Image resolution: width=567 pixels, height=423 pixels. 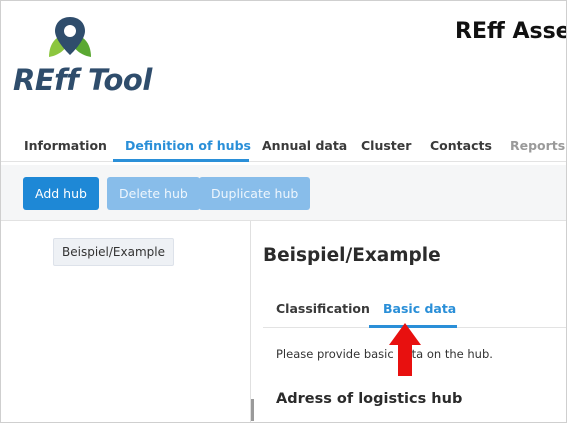 I want to click on hub-title: Beispiel/Example, so click(x=352, y=255).